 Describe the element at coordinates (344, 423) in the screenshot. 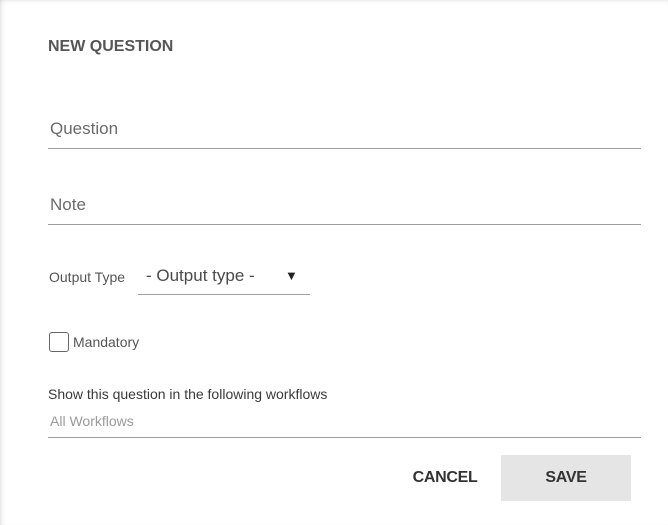

I see `workflows-input: All Workflows` at that location.